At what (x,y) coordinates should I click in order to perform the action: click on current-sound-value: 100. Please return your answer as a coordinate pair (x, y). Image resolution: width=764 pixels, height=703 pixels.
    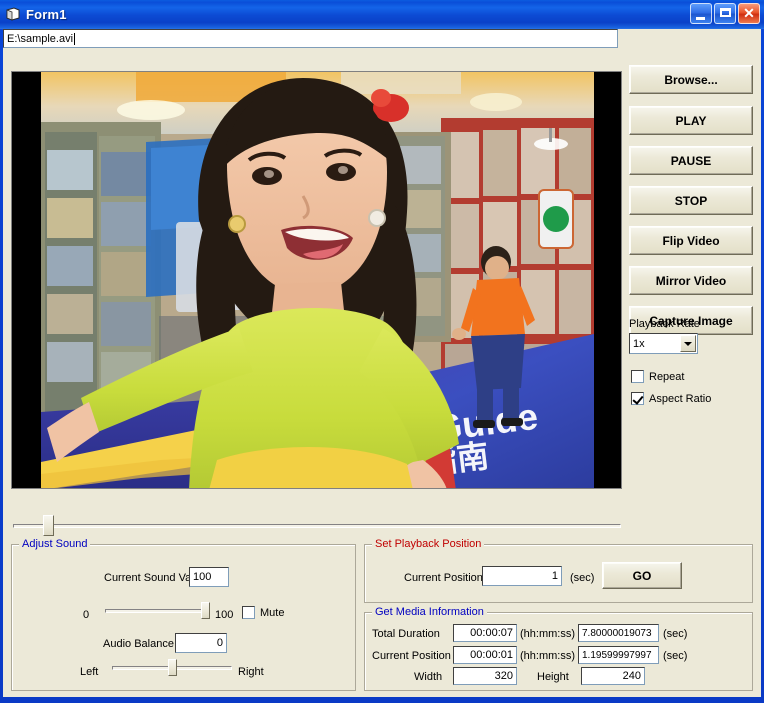
    Looking at the image, I should click on (202, 577).